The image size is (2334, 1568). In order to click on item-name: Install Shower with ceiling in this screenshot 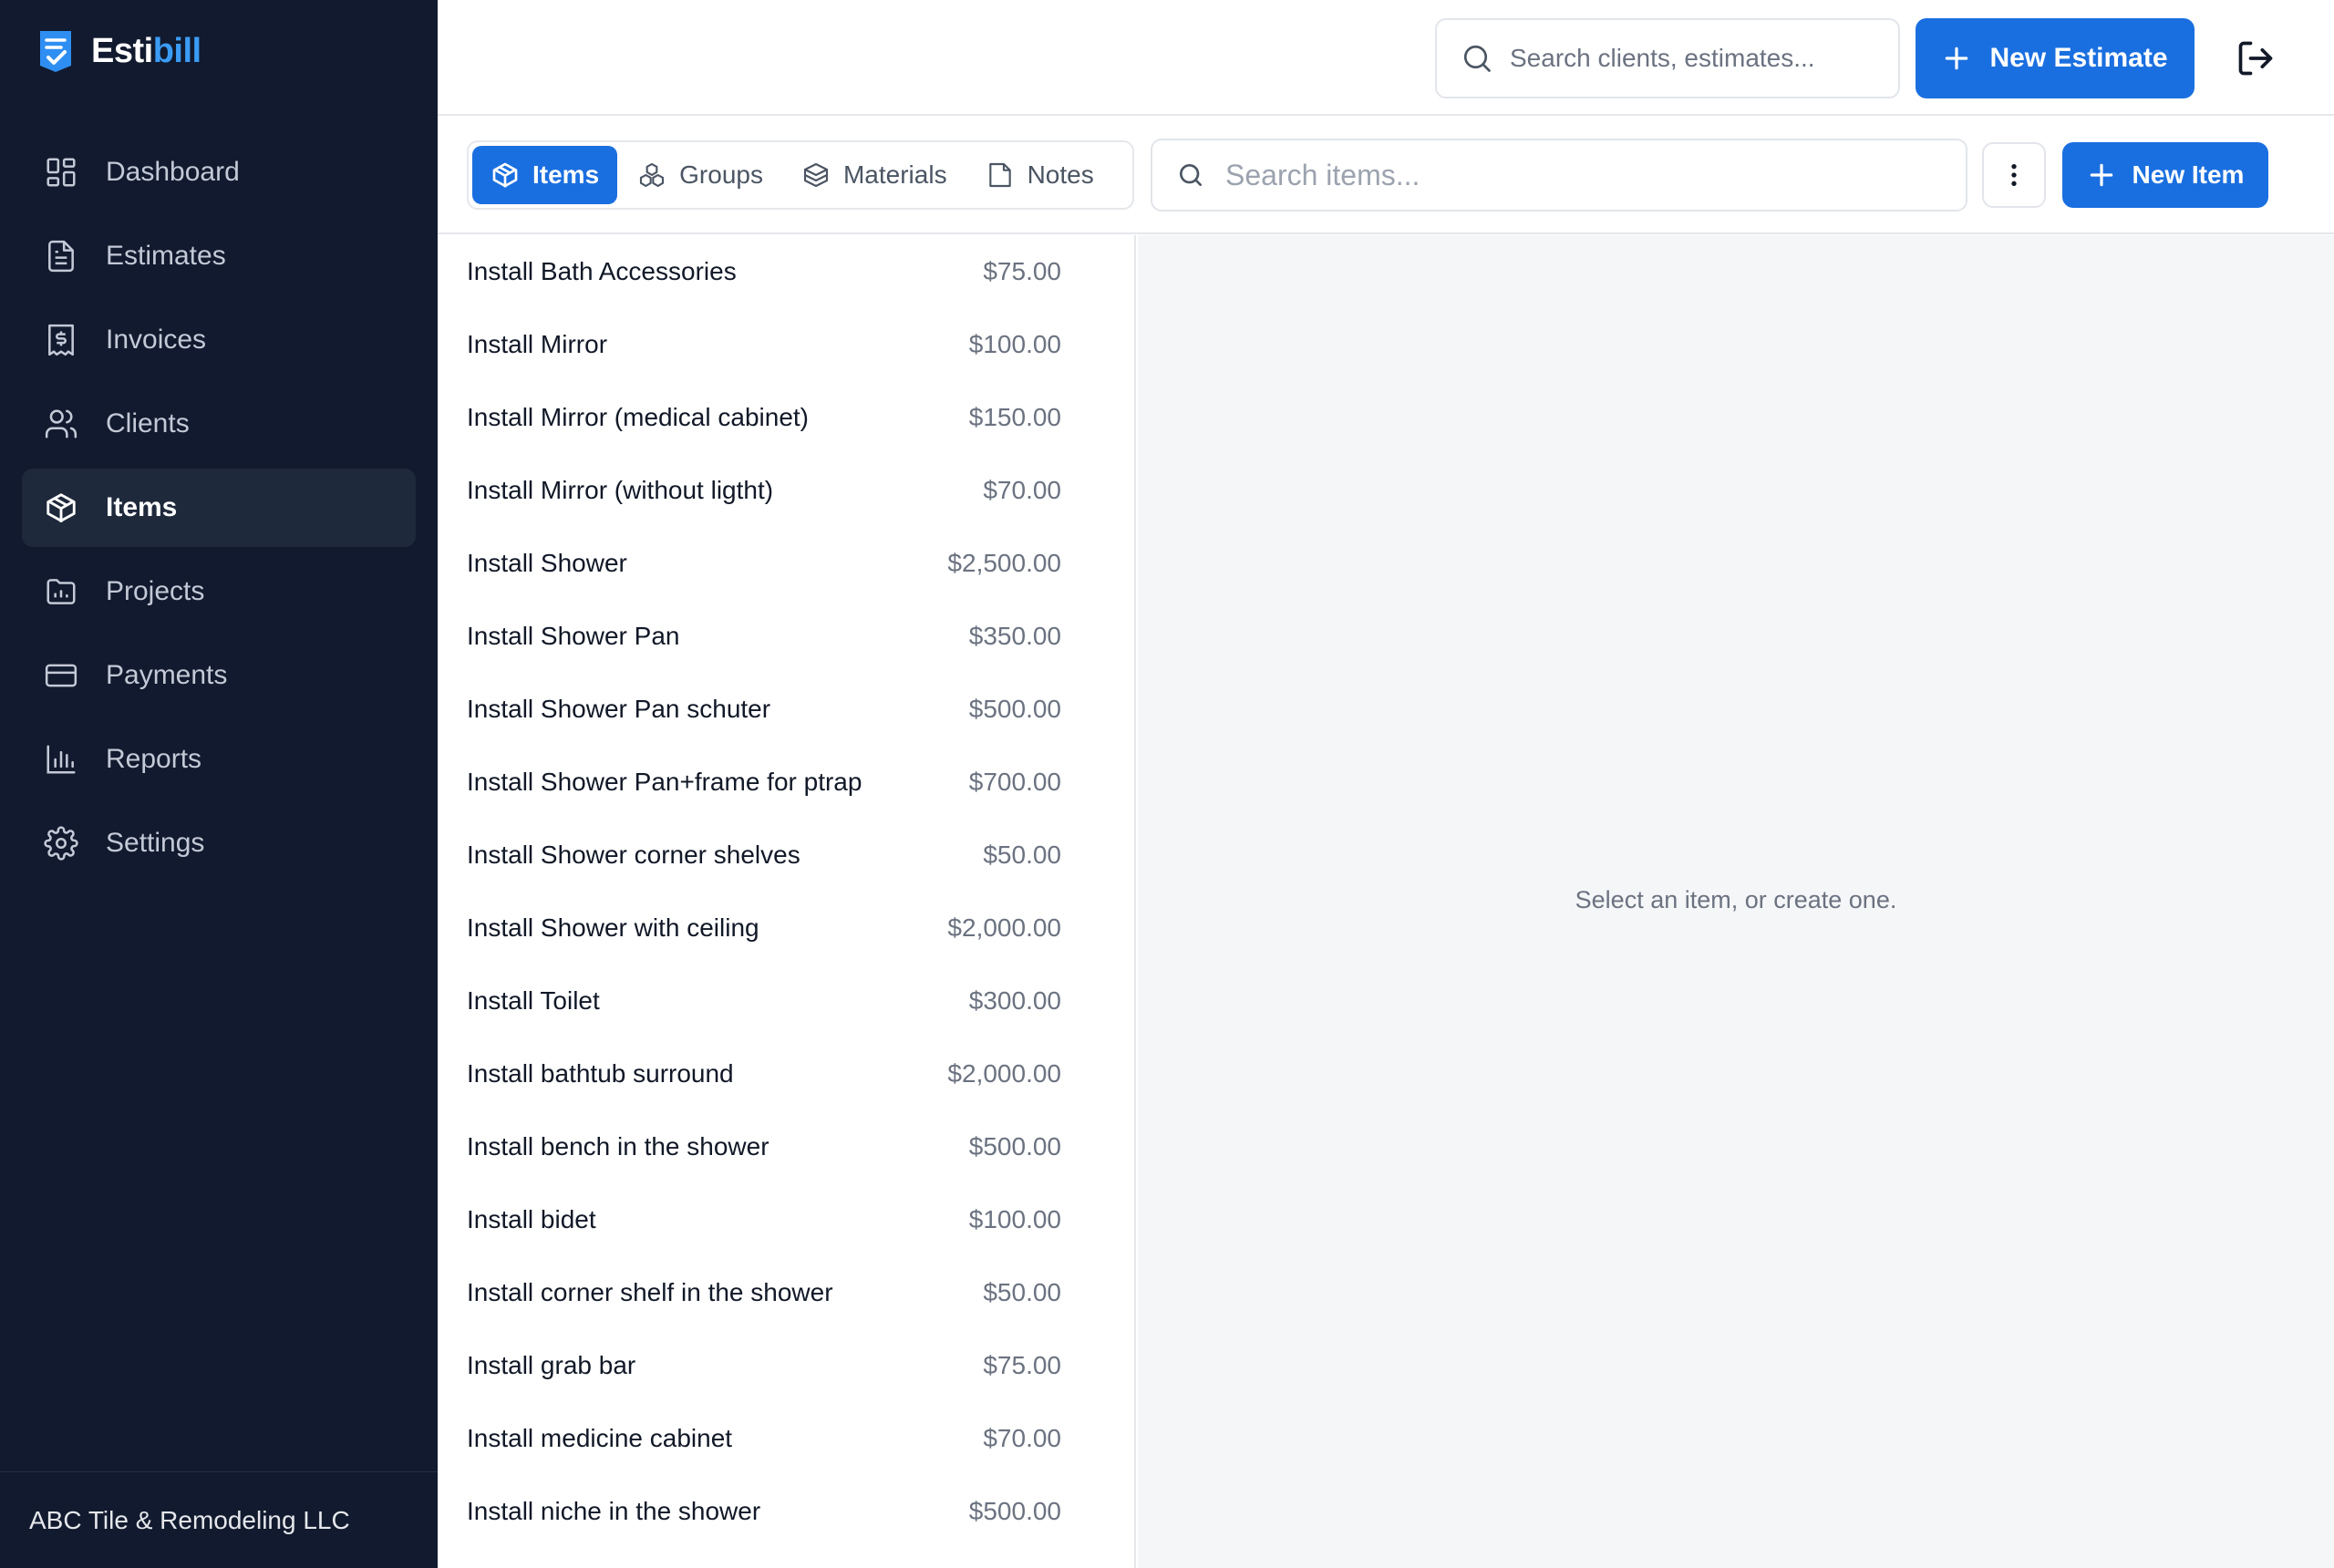, I will do `click(613, 927)`.